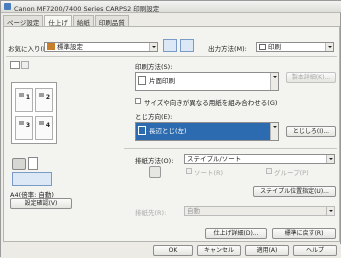 The height and width of the screenshot is (258, 341). What do you see at coordinates (154, 117) in the screenshot?
I see `binding-label: とじ方向(E):` at bounding box center [154, 117].